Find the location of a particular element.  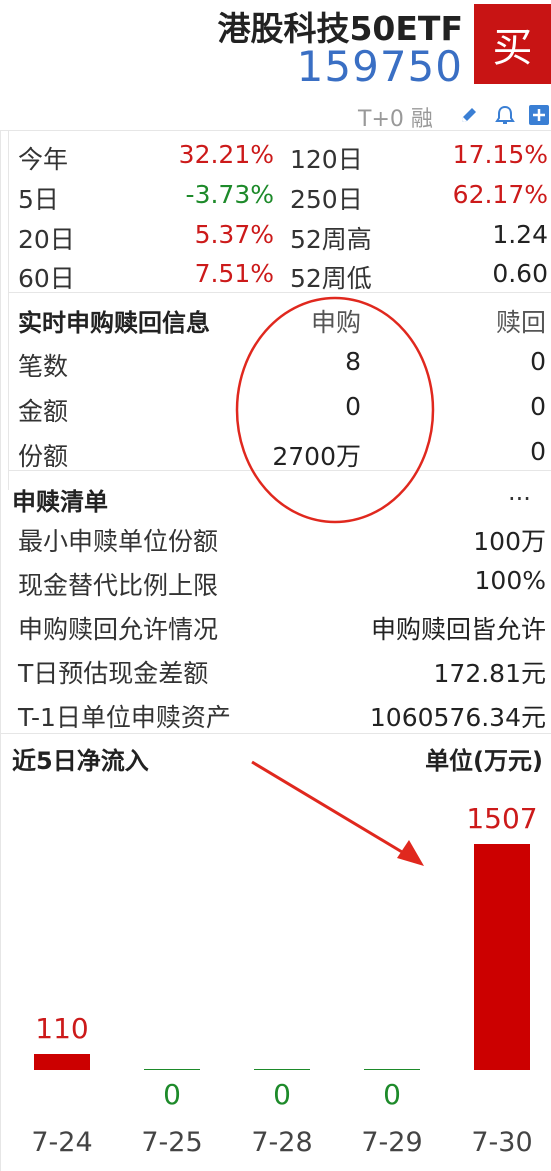

annotation-arrow-head is located at coordinates (410, 853).